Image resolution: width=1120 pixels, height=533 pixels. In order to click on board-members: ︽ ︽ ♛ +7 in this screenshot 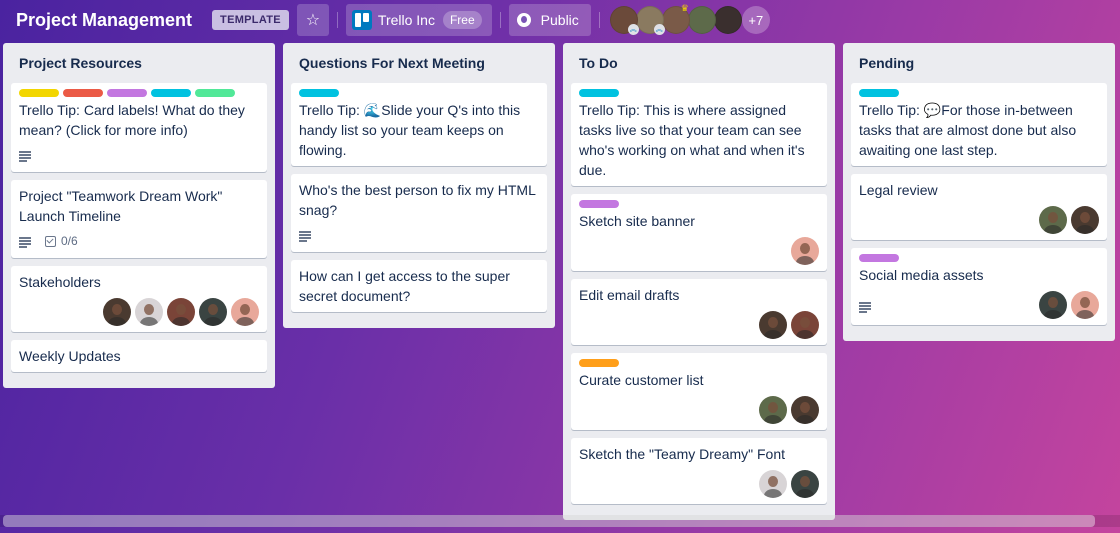, I will do `click(689, 19)`.